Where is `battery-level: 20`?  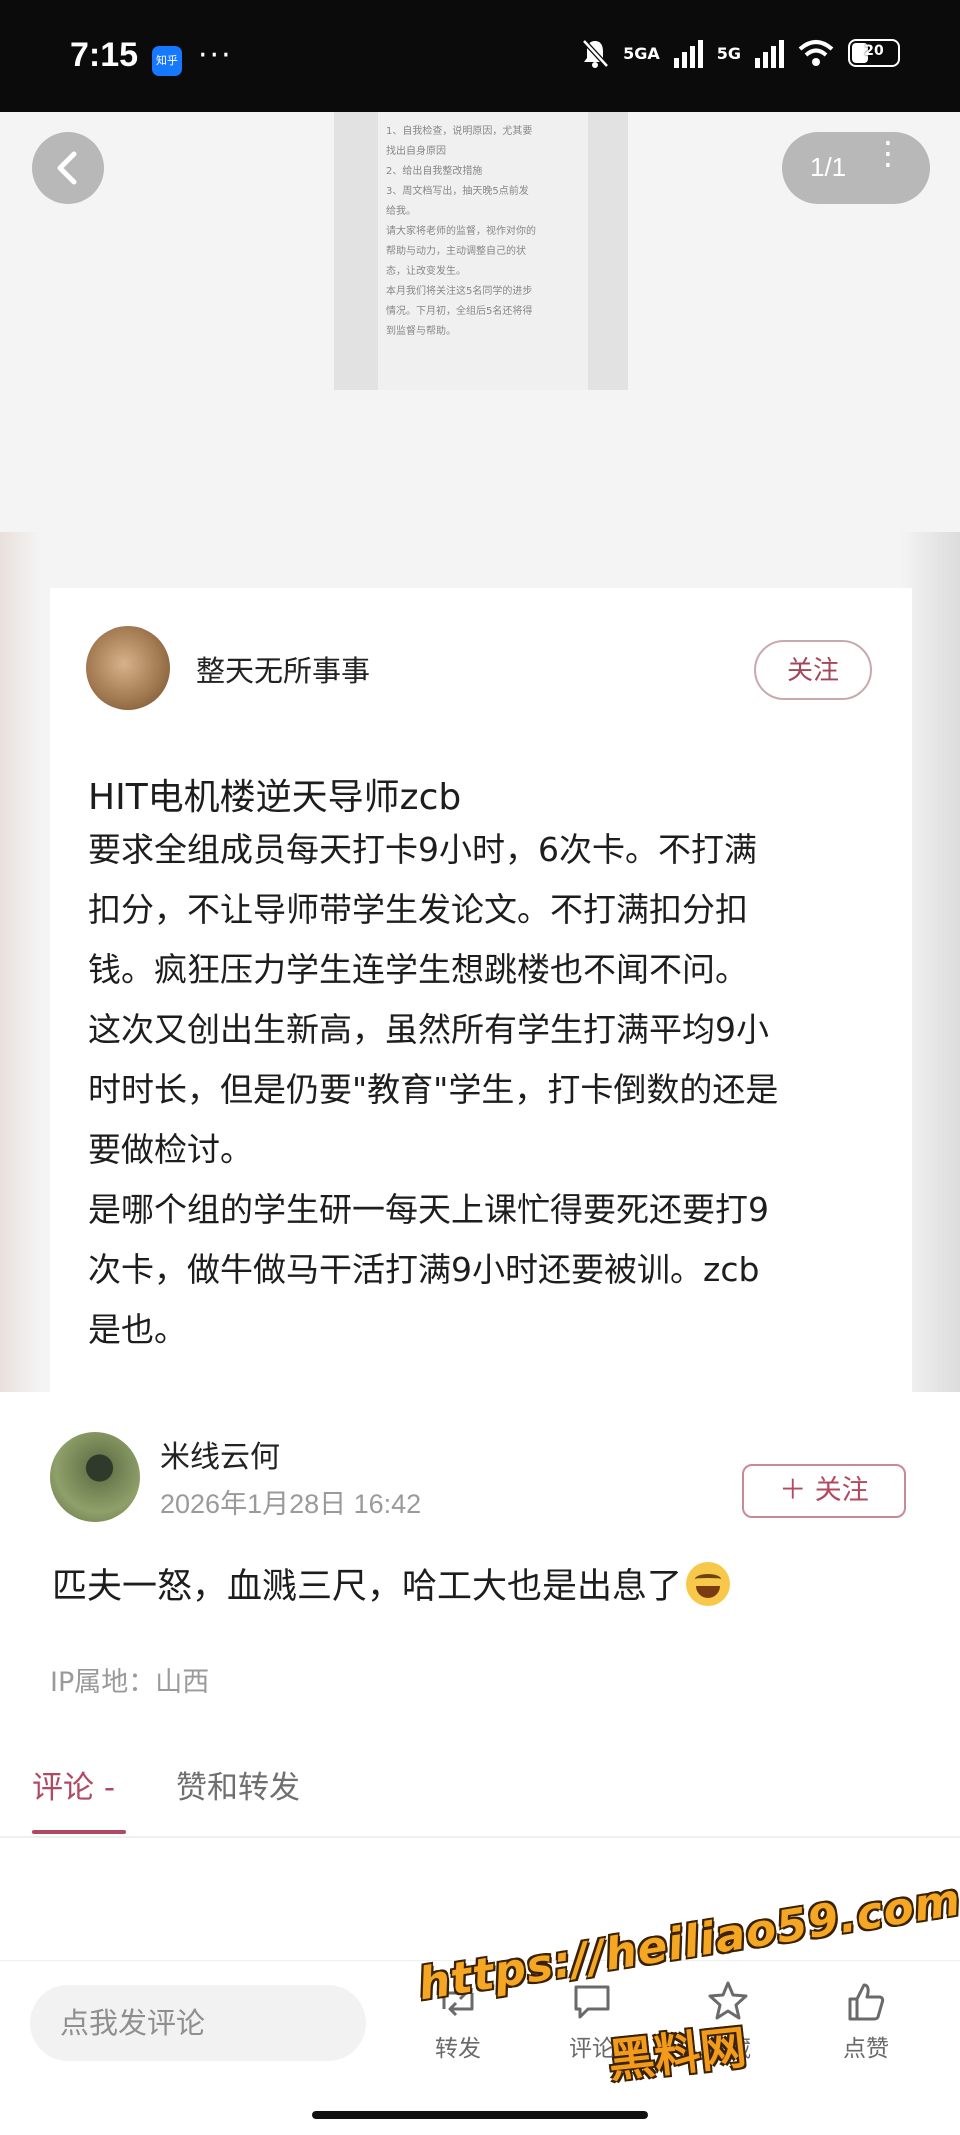
battery-level: 20 is located at coordinates (874, 51).